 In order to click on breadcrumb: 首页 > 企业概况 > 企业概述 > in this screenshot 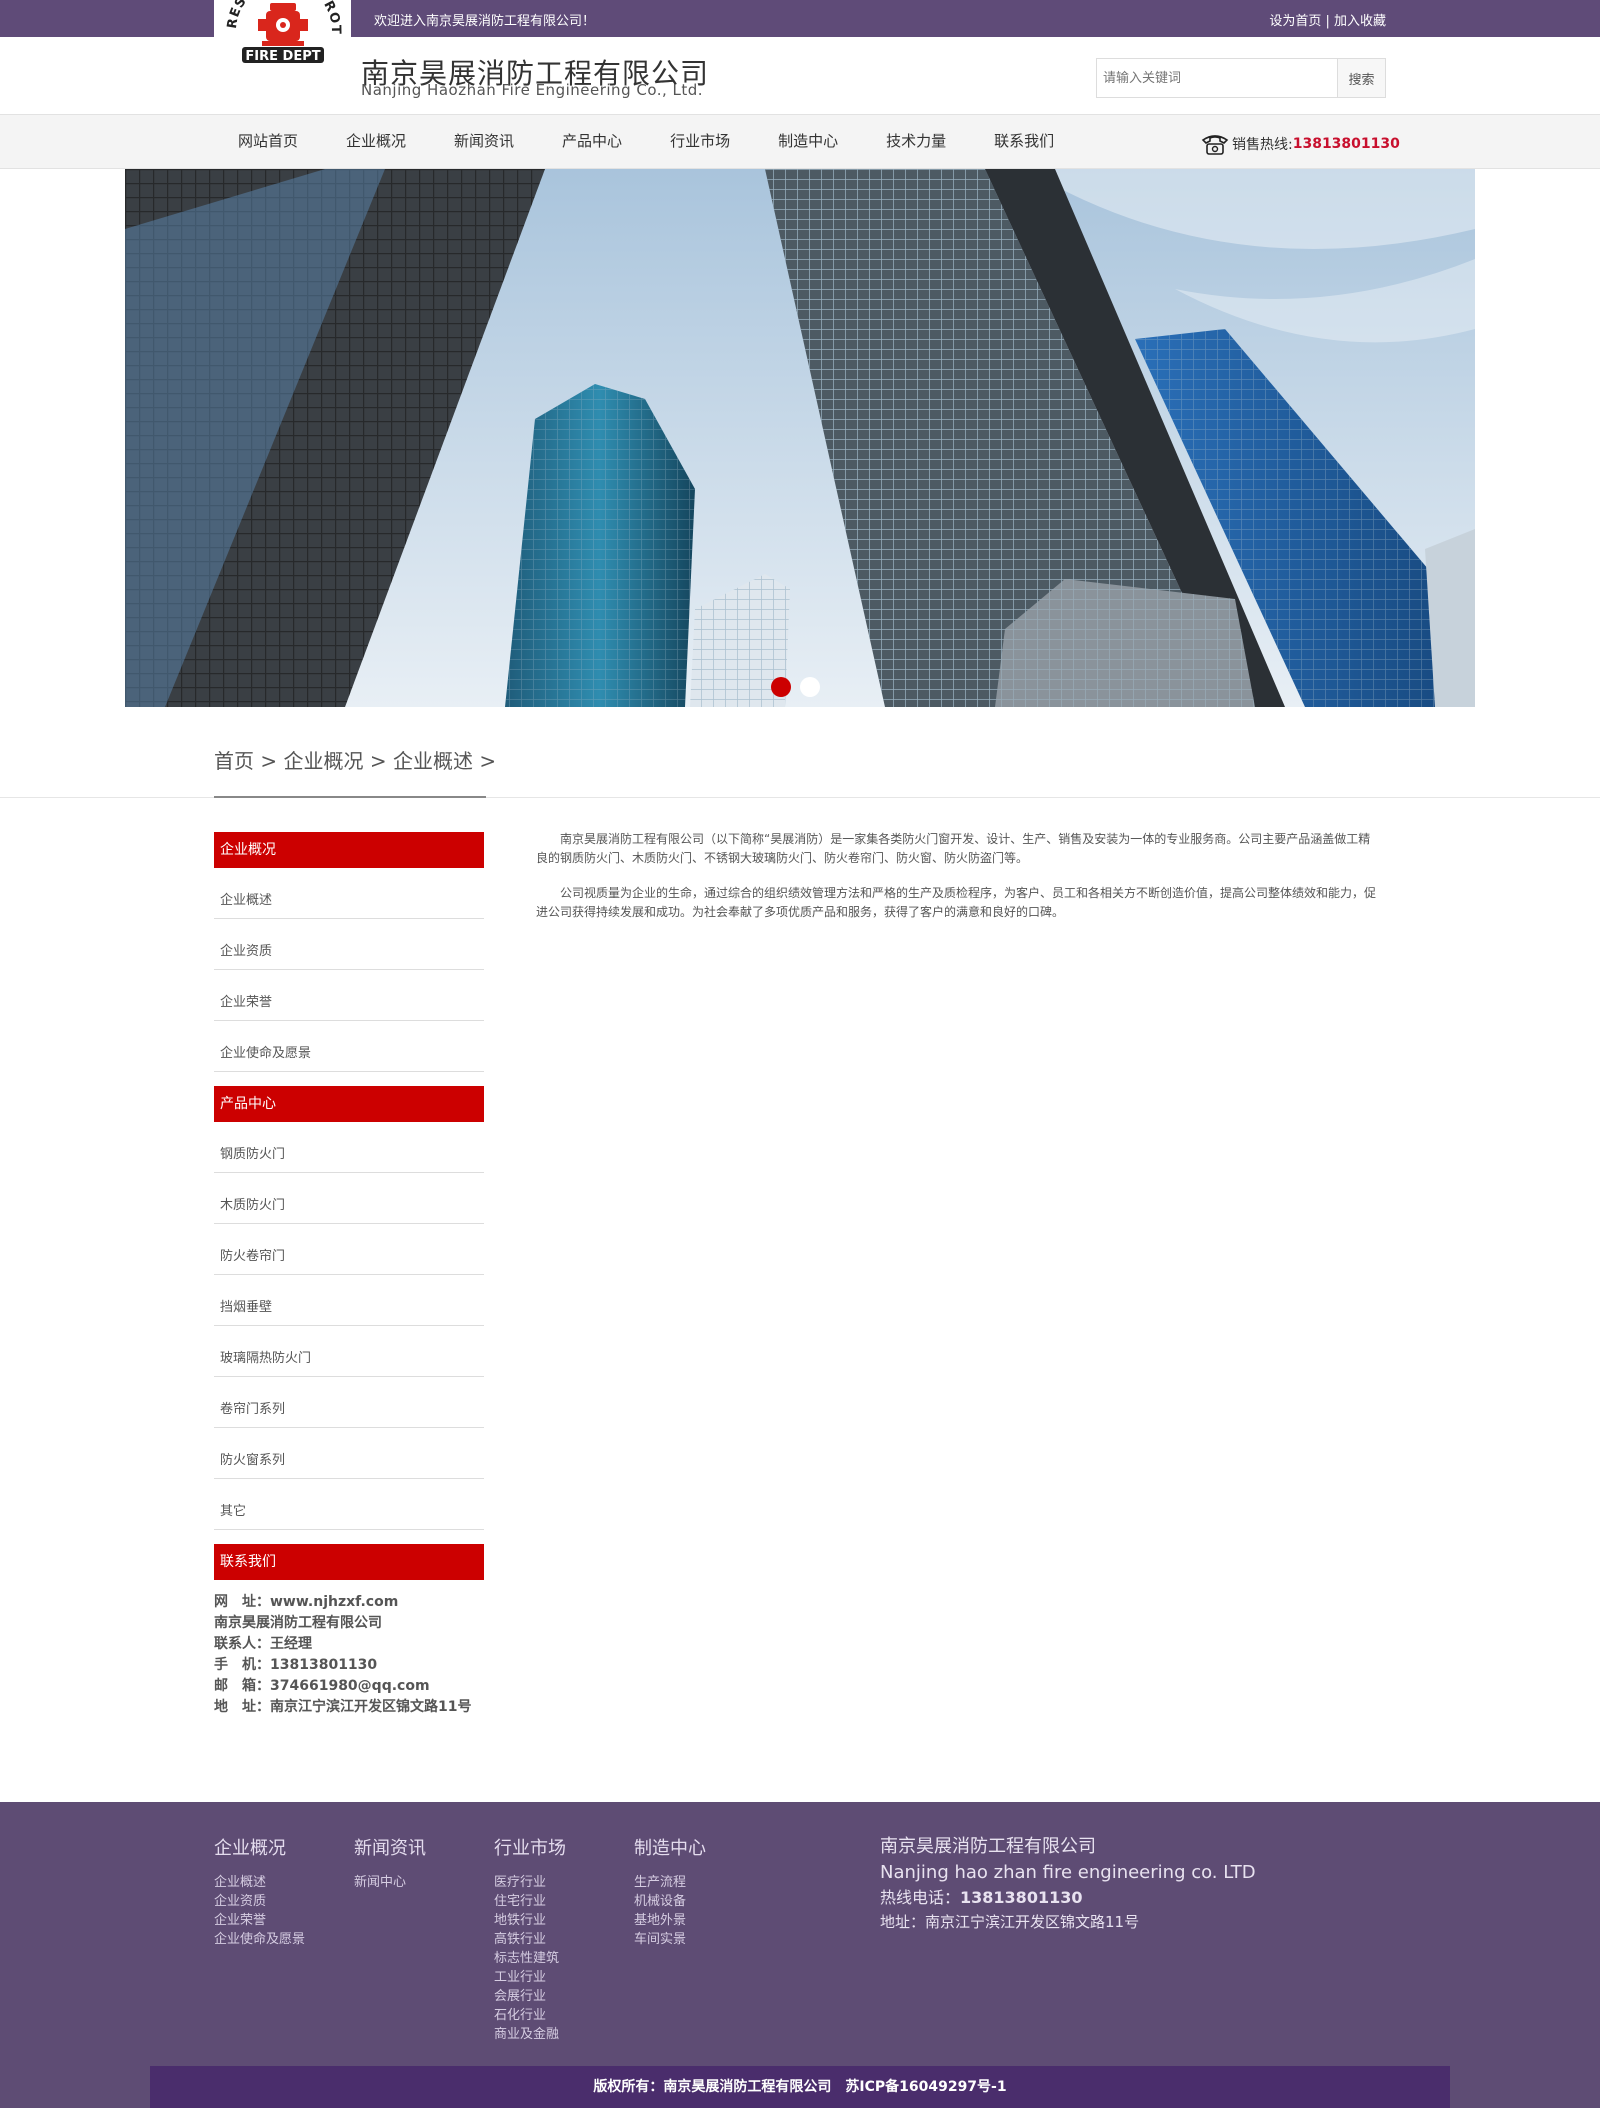, I will do `click(355, 759)`.